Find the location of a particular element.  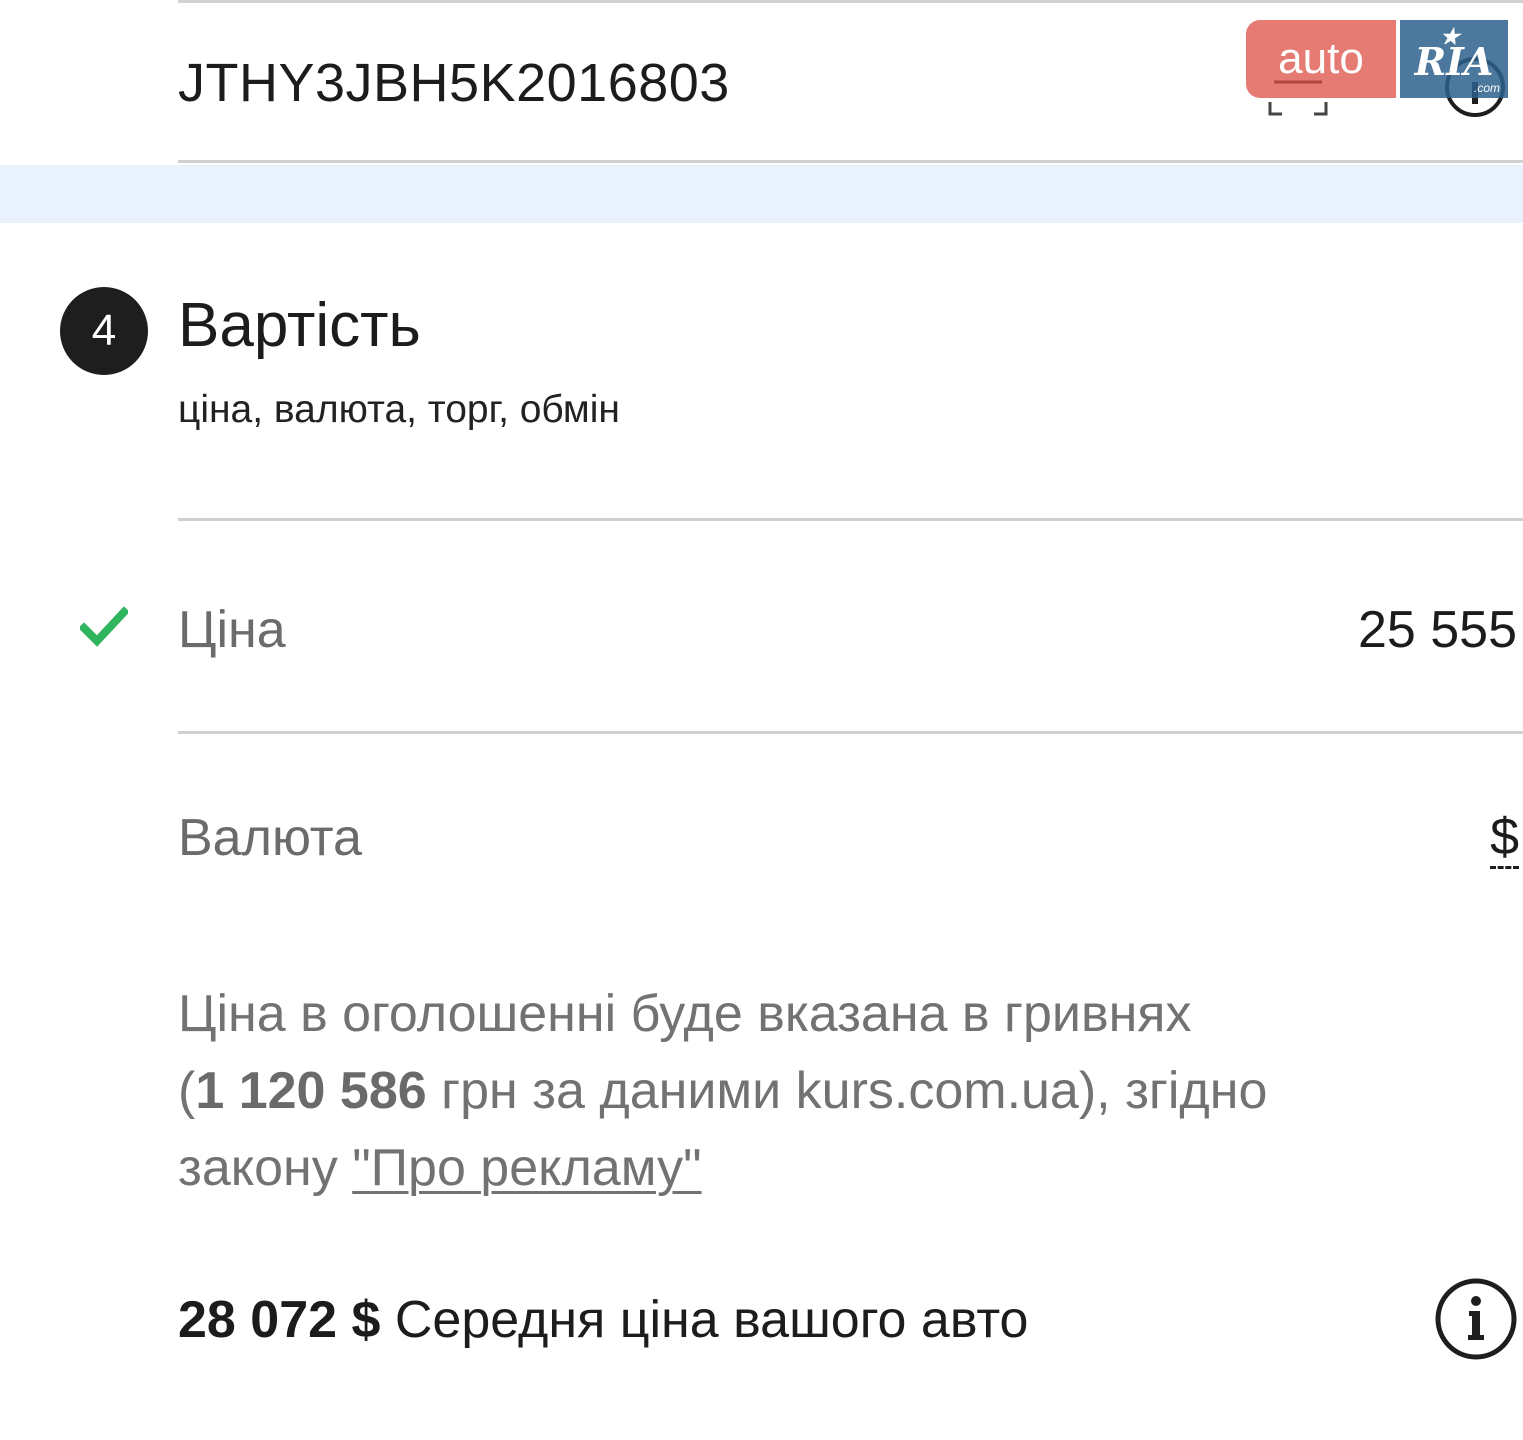

uah-amount: 1 120 586 is located at coordinates (311, 1091).